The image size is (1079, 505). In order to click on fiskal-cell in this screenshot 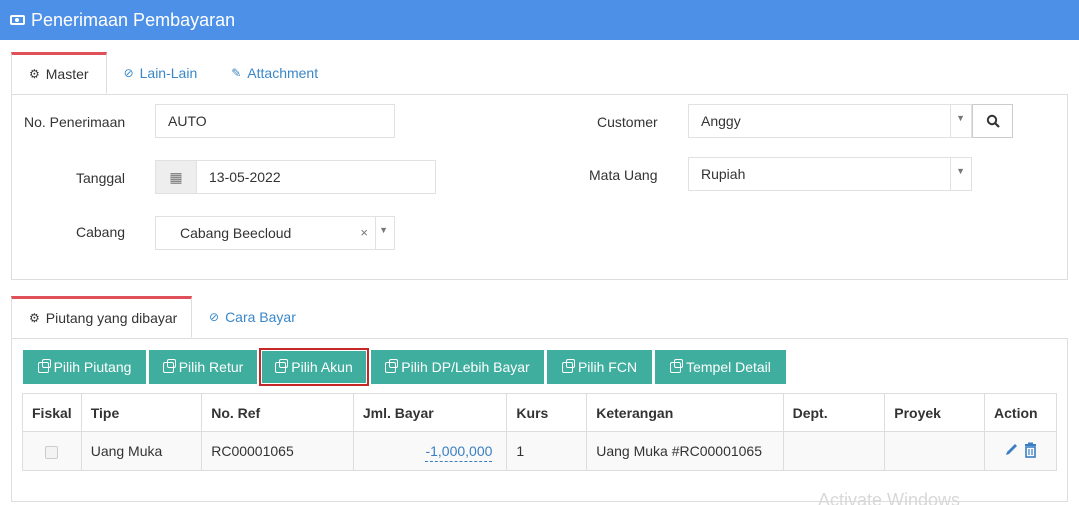, I will do `click(52, 451)`.